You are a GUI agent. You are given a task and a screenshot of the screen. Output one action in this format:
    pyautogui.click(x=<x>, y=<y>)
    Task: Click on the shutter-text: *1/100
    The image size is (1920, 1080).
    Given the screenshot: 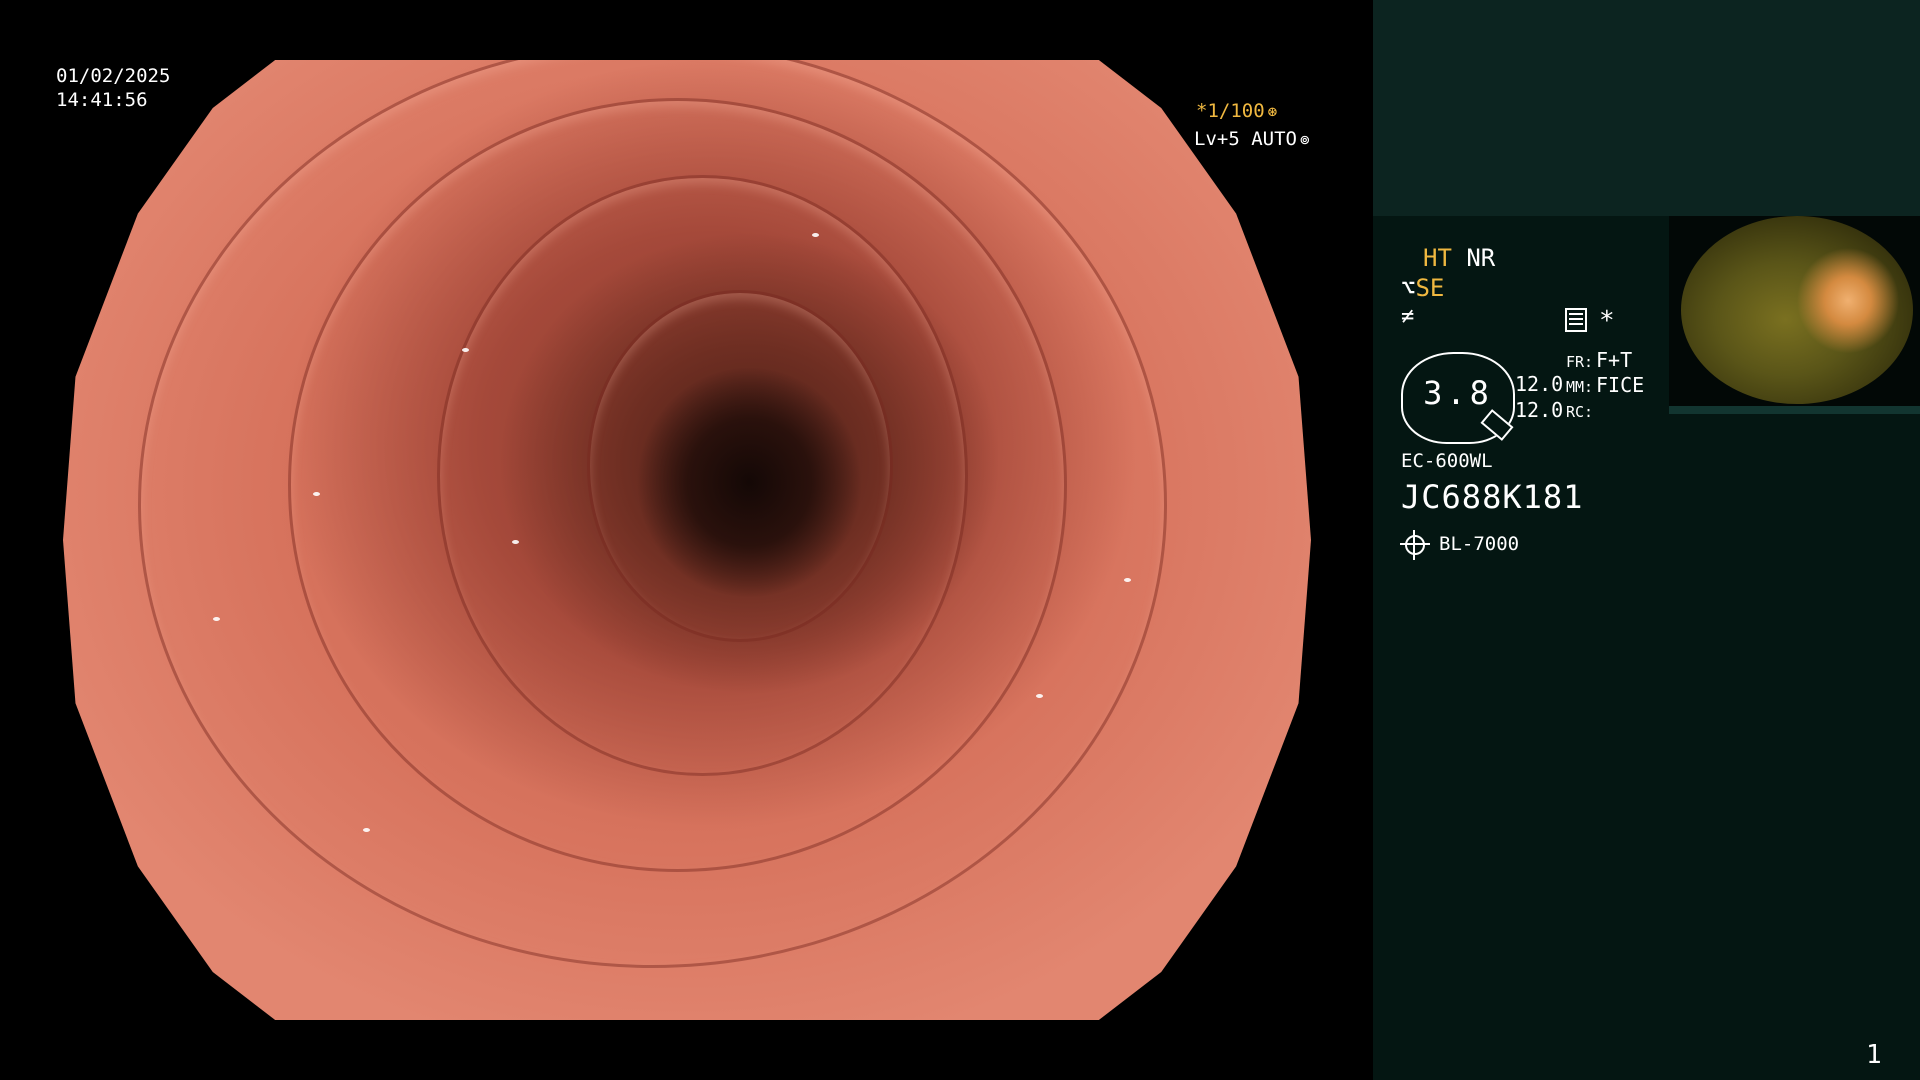 What is the action you would take?
    pyautogui.click(x=1230, y=111)
    